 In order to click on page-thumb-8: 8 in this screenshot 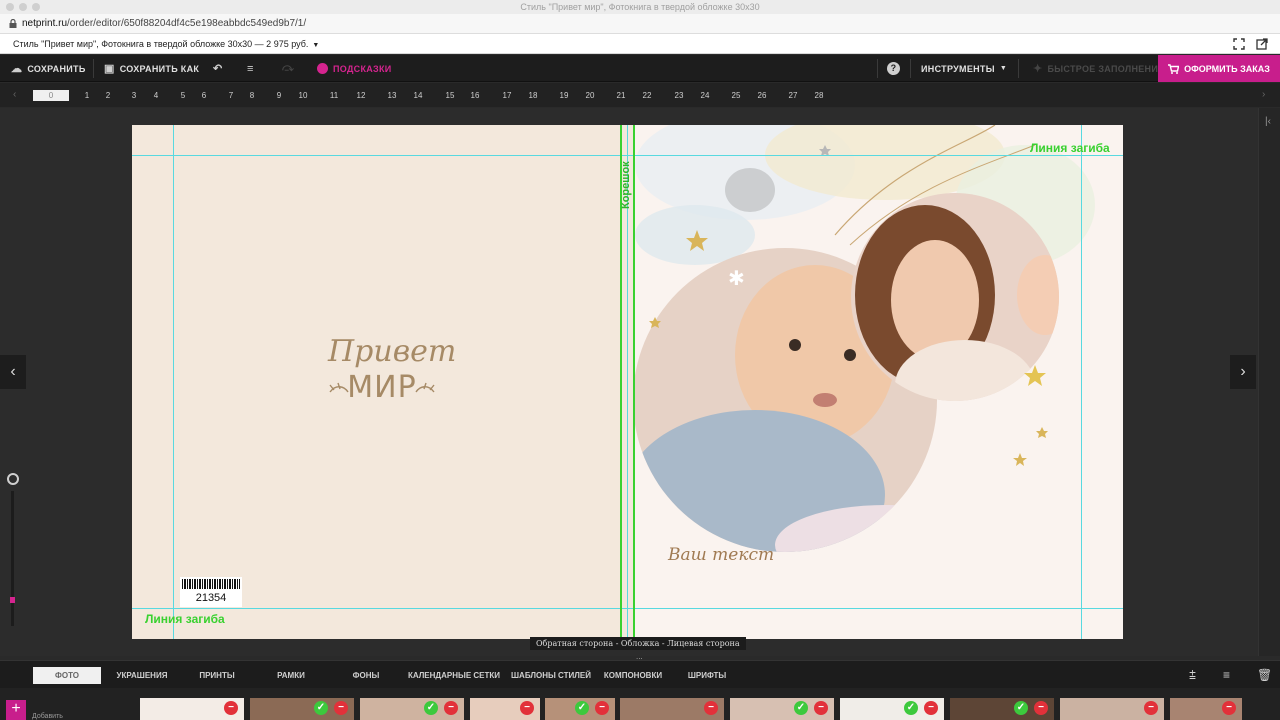, I will do `click(252, 95)`.